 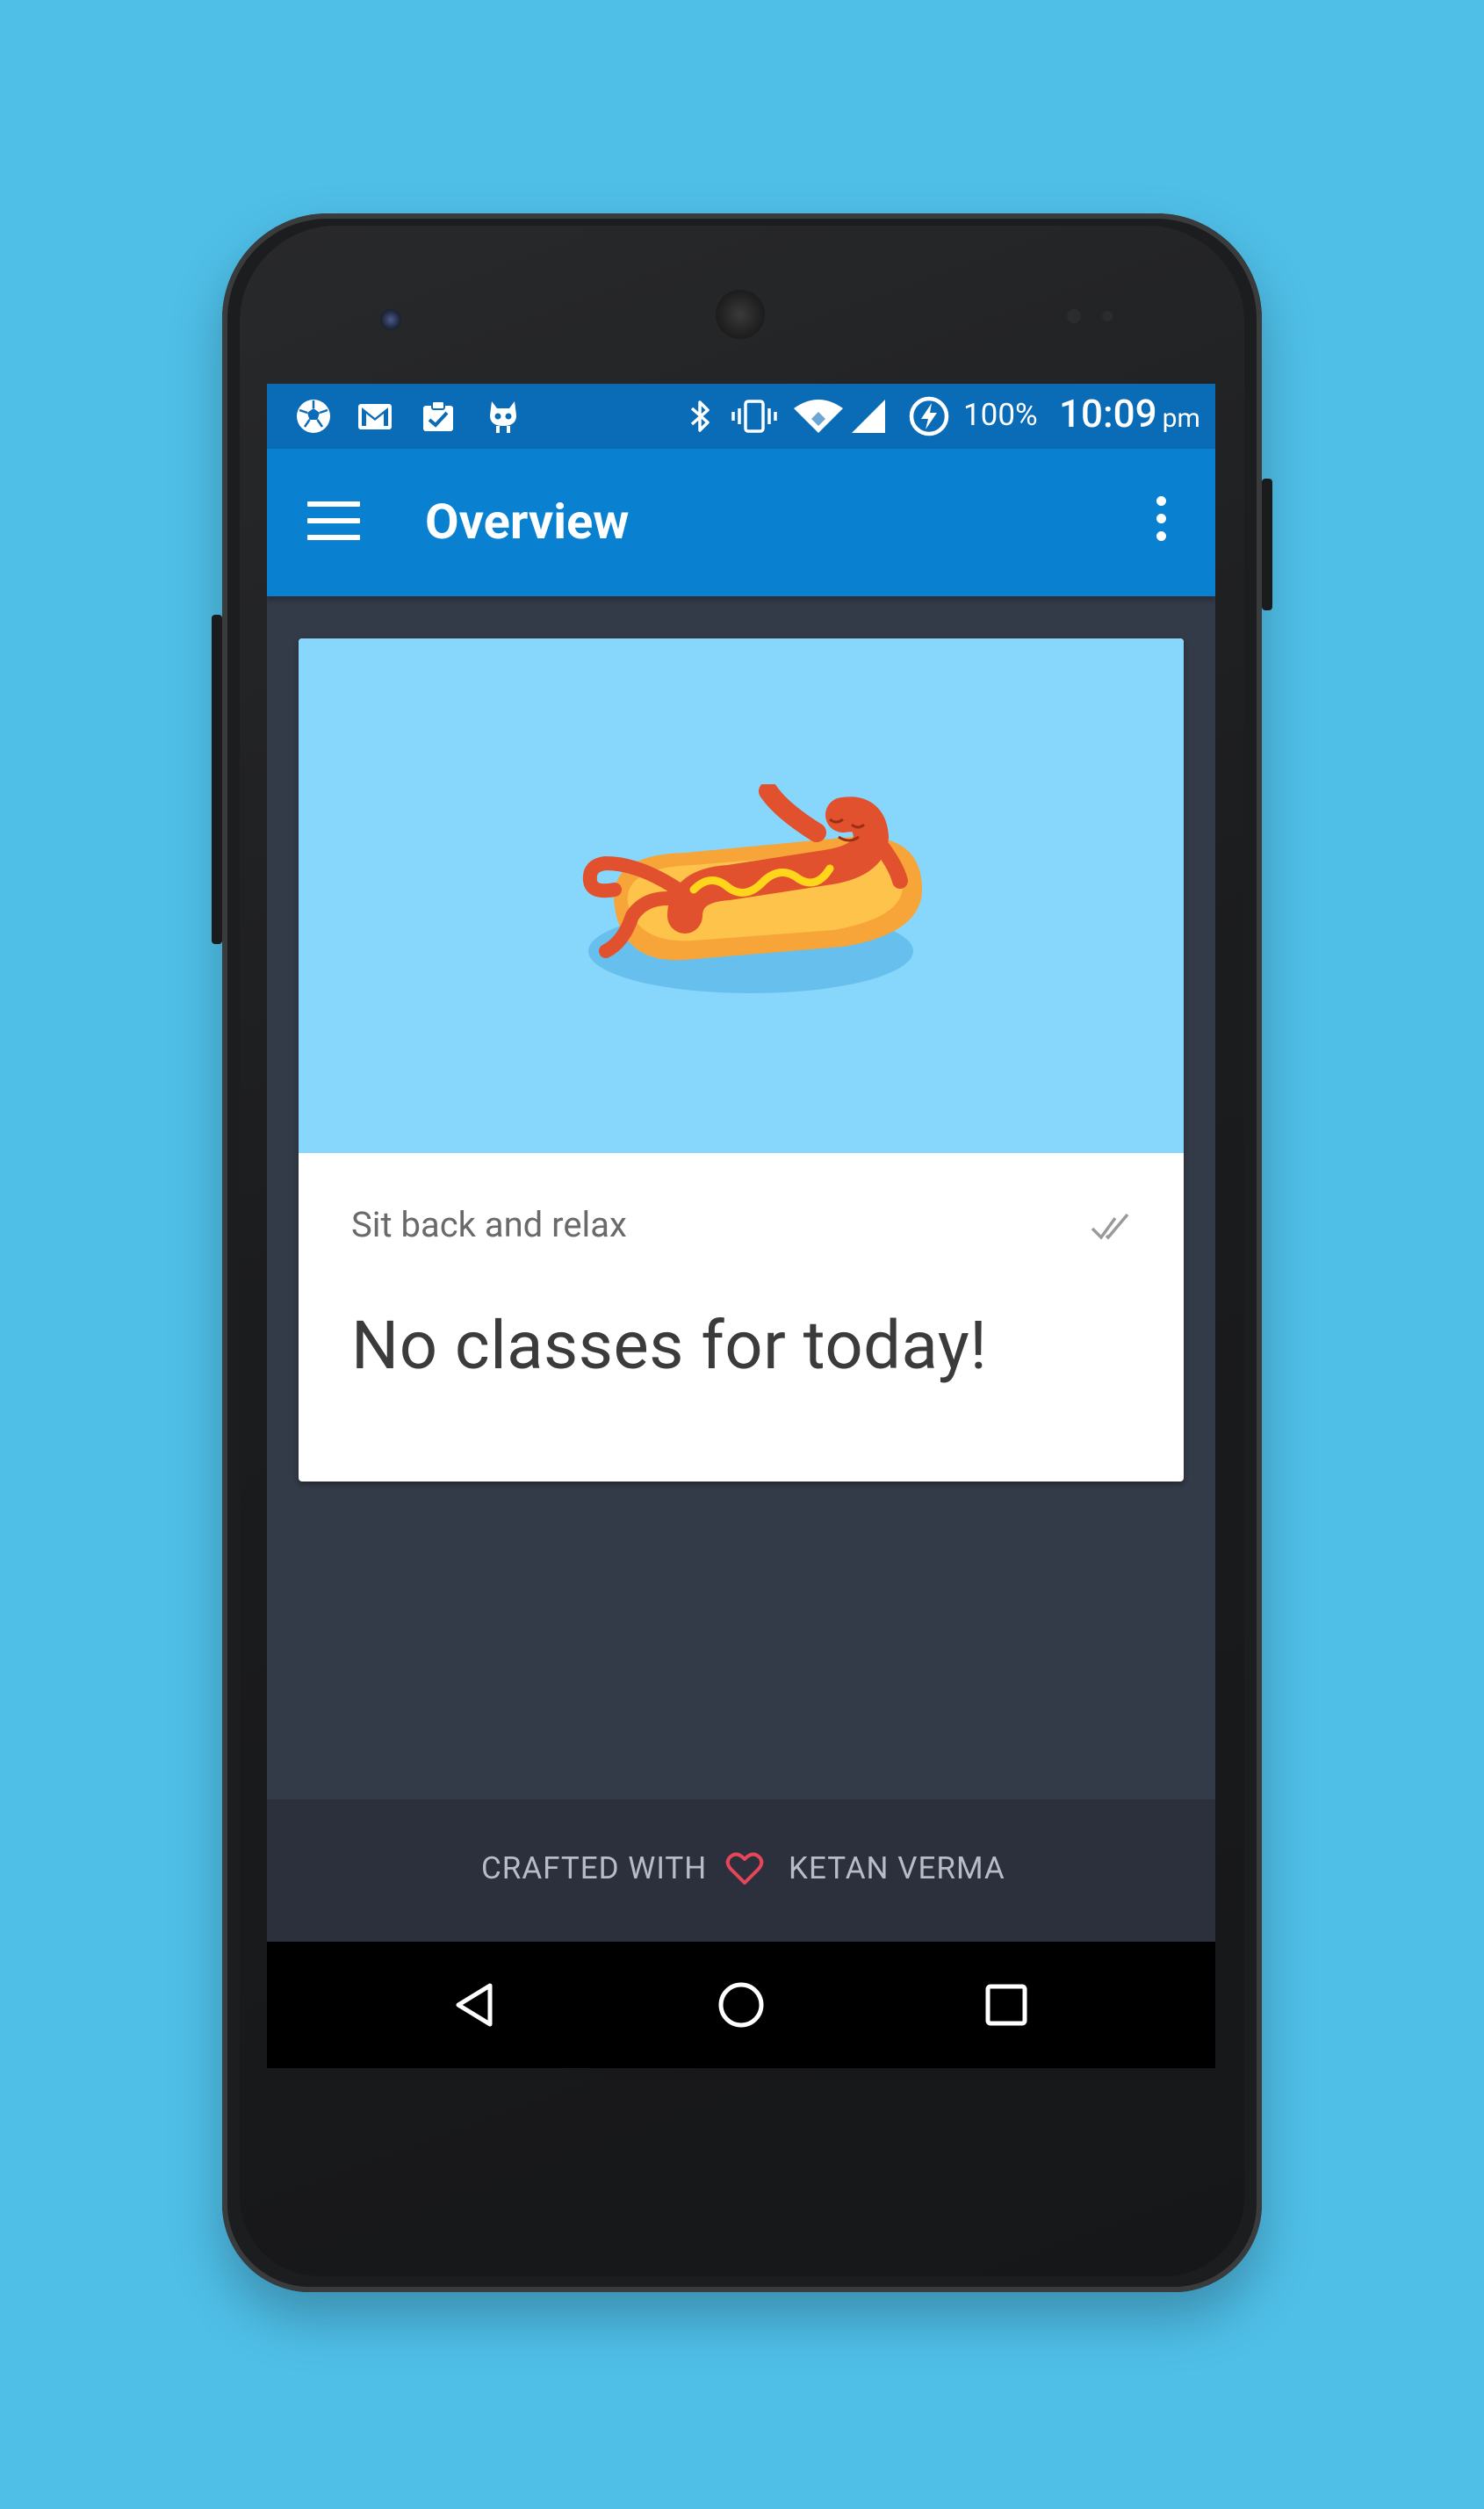 I want to click on card-label: Sit back and relax, so click(x=489, y=1224).